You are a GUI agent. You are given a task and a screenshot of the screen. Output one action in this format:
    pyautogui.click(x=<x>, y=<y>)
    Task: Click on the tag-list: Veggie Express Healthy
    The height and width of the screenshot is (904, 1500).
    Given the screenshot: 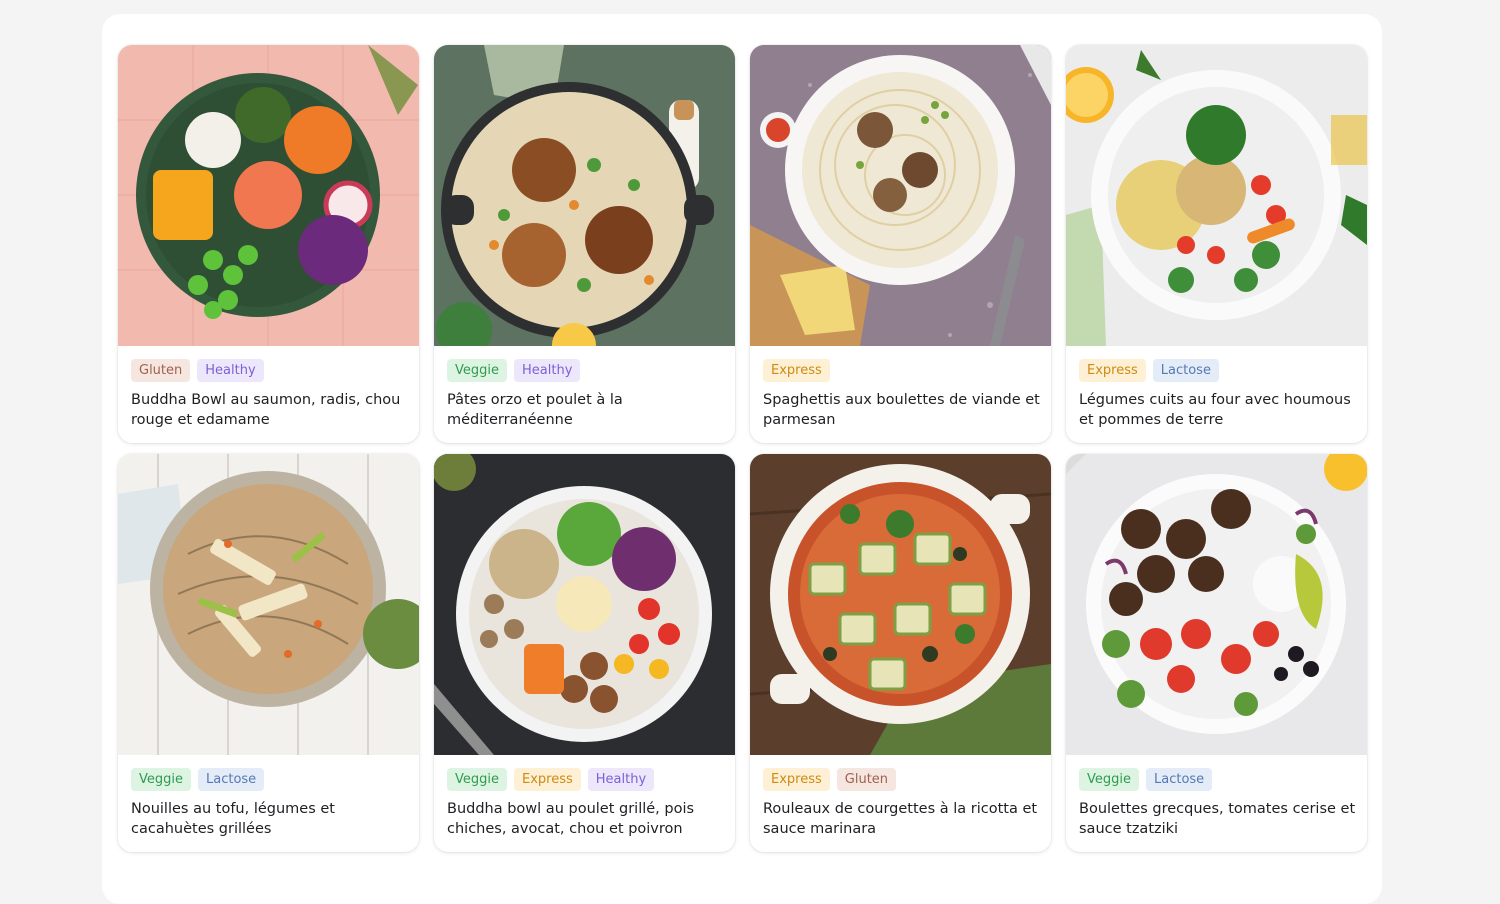 What is the action you would take?
    pyautogui.click(x=551, y=779)
    